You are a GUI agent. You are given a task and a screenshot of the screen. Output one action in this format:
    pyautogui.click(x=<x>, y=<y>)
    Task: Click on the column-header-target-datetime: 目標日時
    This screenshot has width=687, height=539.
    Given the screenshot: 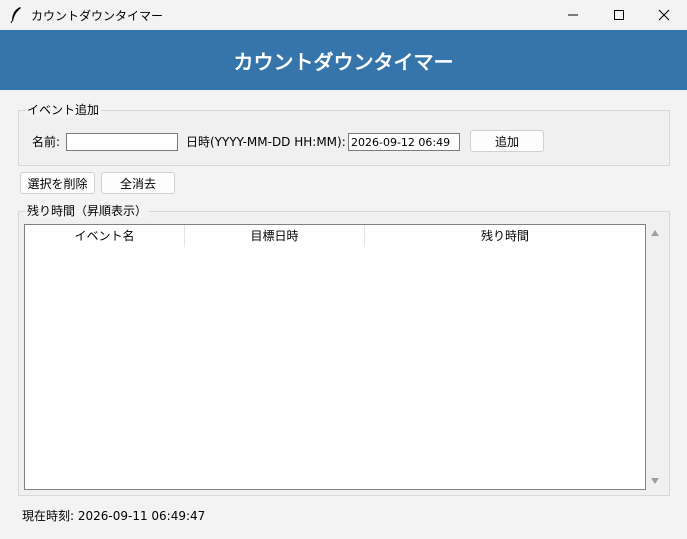 What is the action you would take?
    pyautogui.click(x=275, y=236)
    